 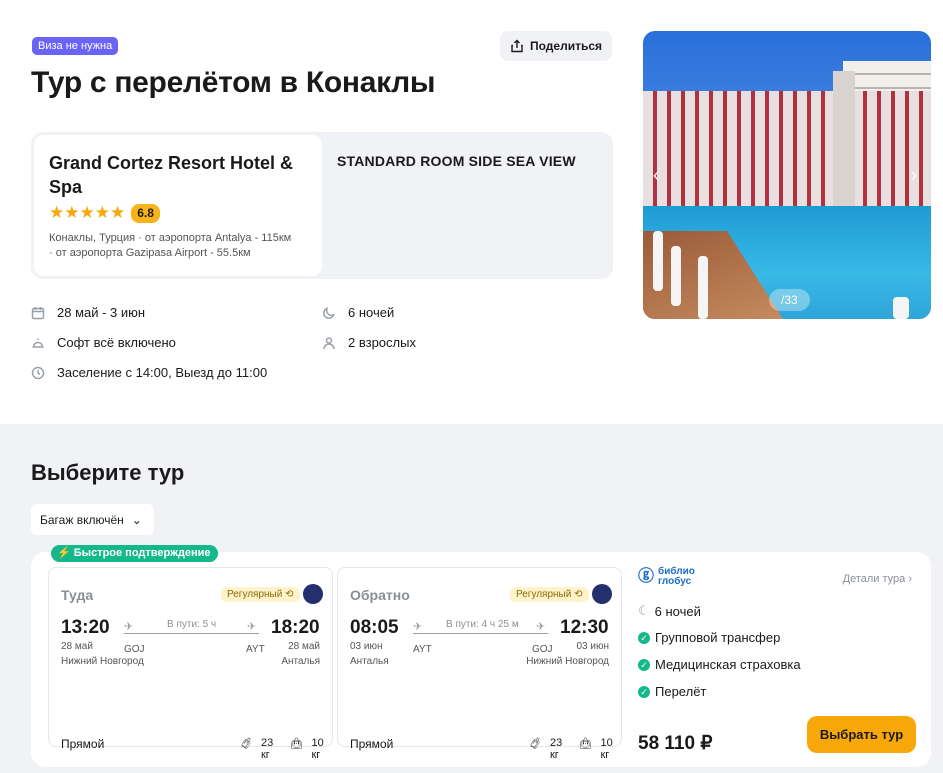 What do you see at coordinates (675, 743) in the screenshot?
I see `tour-price: 58 110 ₽` at bounding box center [675, 743].